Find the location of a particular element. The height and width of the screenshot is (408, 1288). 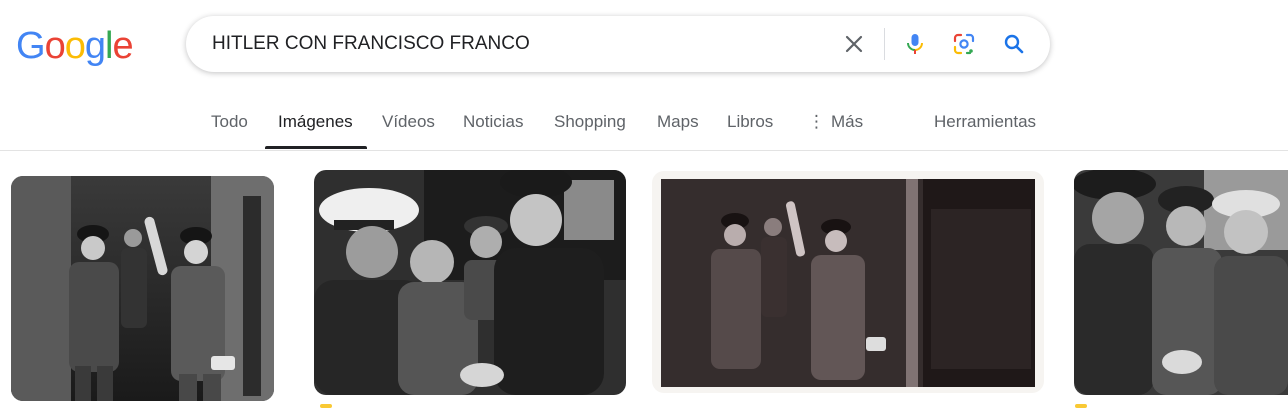

google-lens-icon is located at coordinates (964, 44).